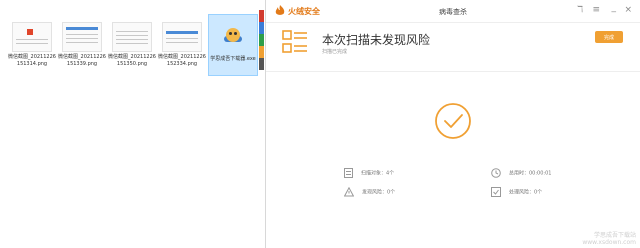  I want to click on app-thumbnail, so click(233, 39).